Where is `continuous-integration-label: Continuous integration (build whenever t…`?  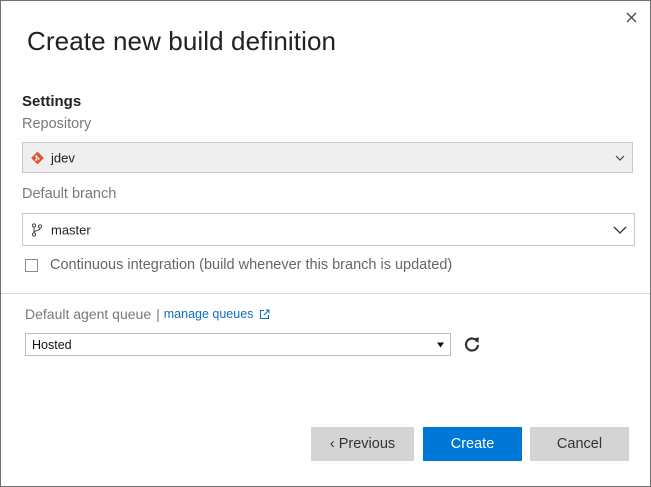 continuous-integration-label: Continuous integration (build whenever t… is located at coordinates (251, 265).